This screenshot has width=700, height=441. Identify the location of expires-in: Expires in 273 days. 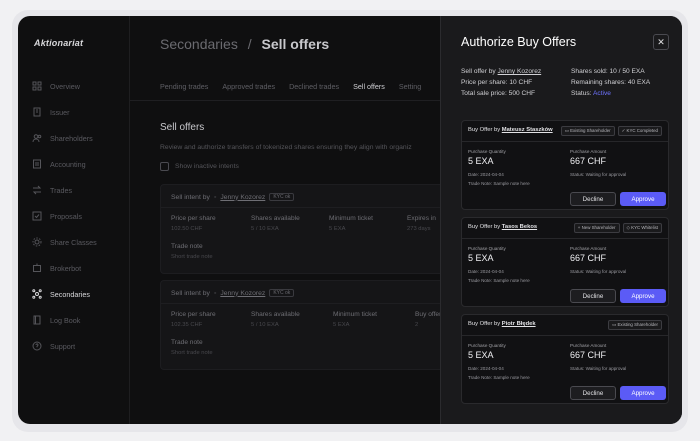
(421, 223).